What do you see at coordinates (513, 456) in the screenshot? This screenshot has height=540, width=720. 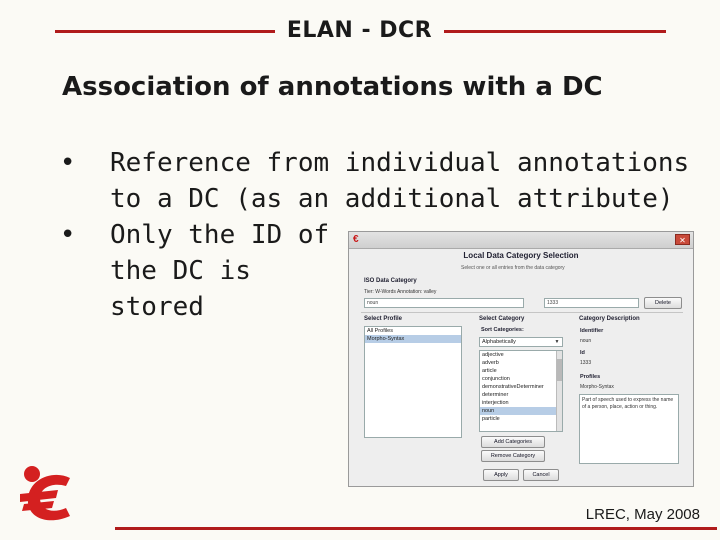 I see `remove-category-button: Remove Category` at bounding box center [513, 456].